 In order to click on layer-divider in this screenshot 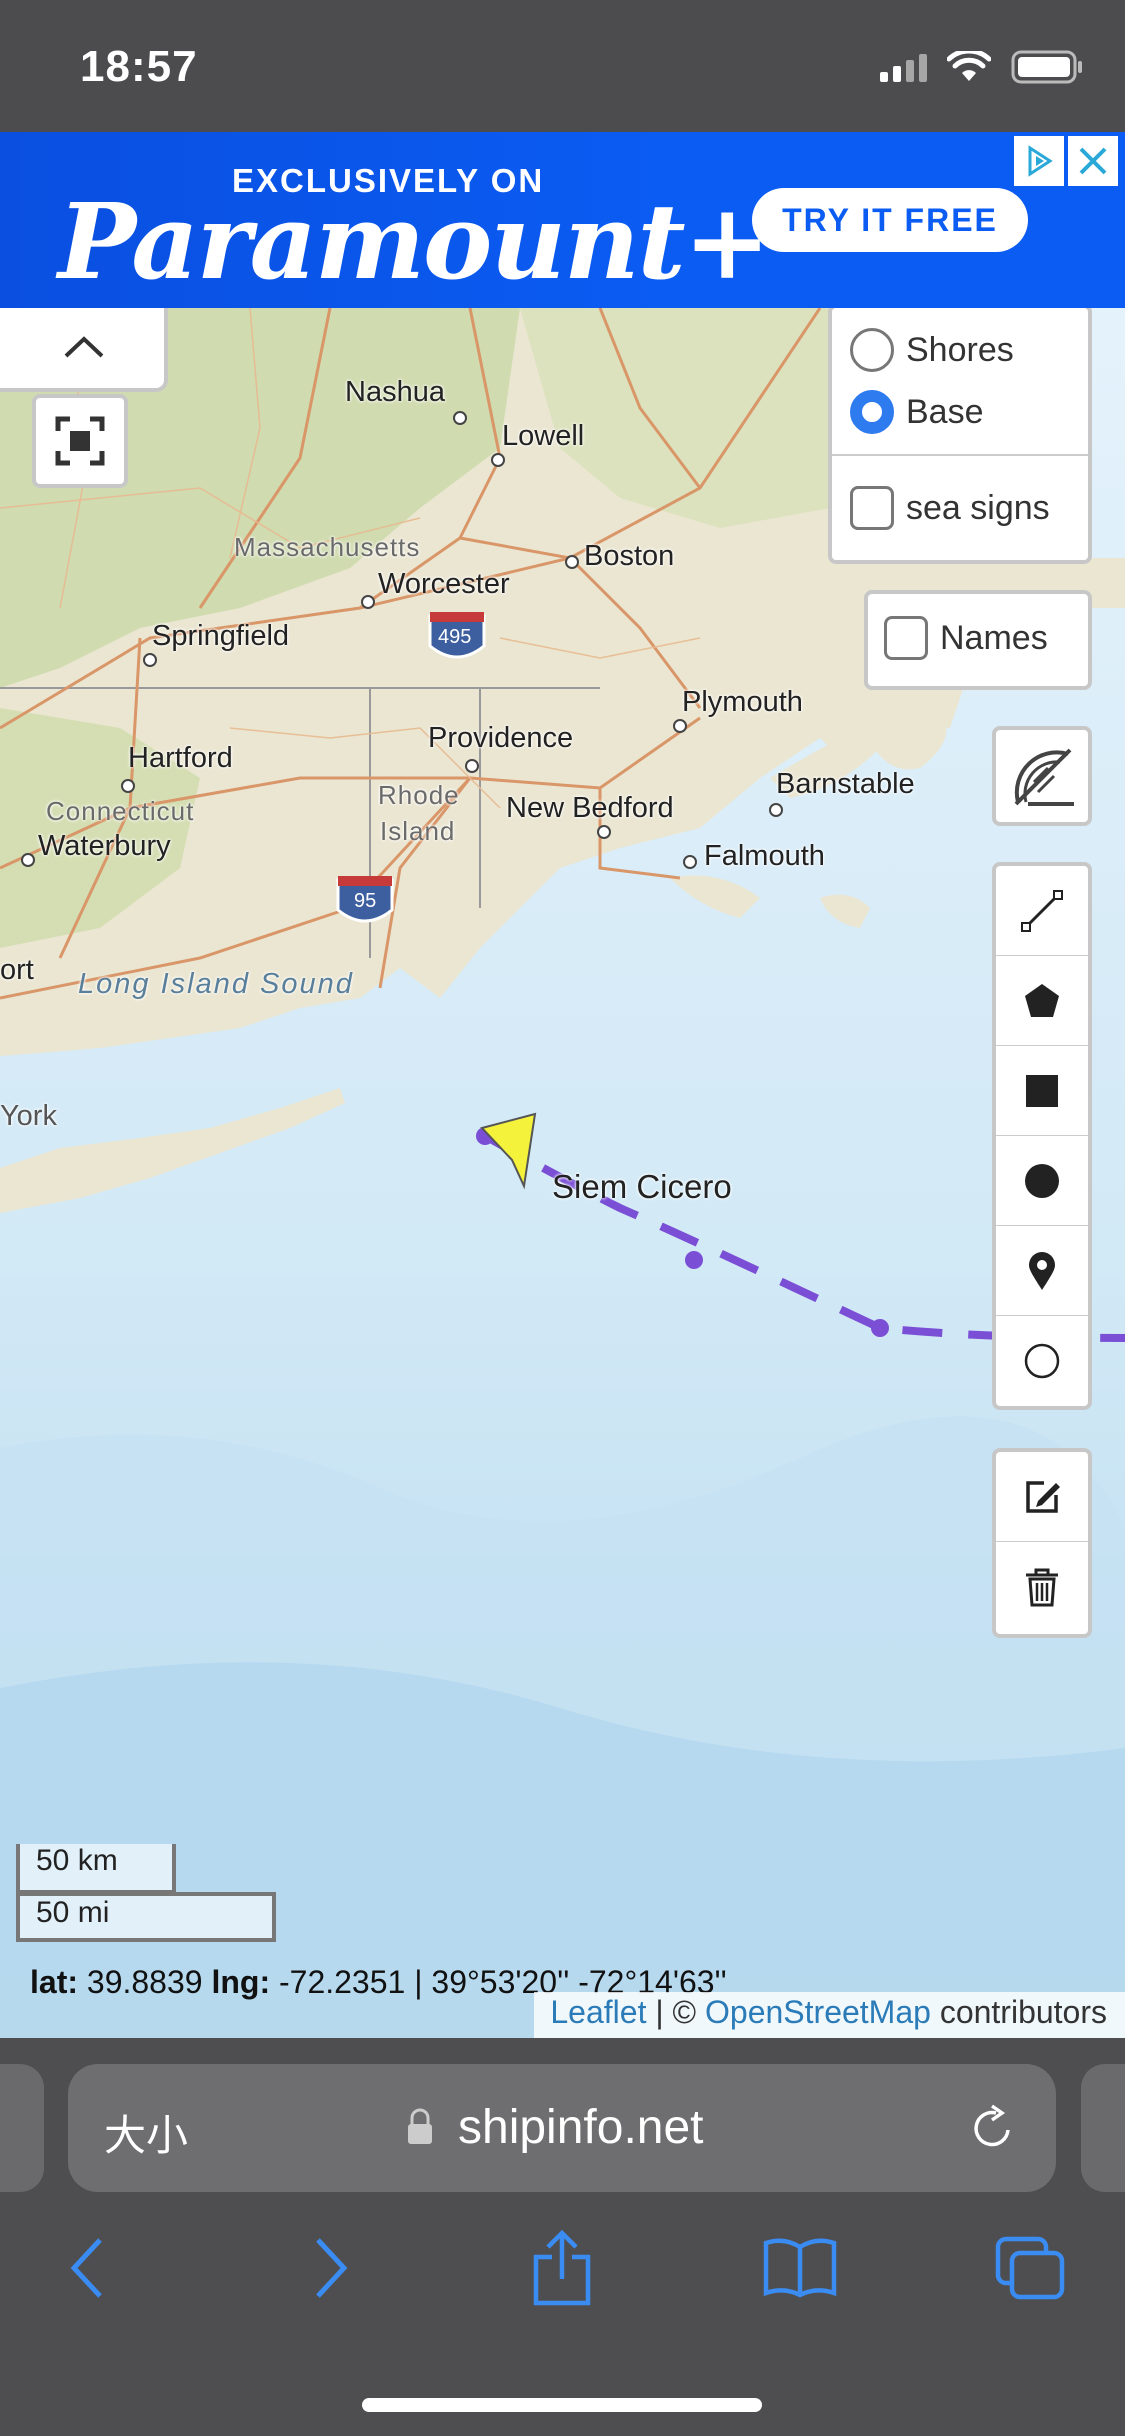, I will do `click(960, 455)`.